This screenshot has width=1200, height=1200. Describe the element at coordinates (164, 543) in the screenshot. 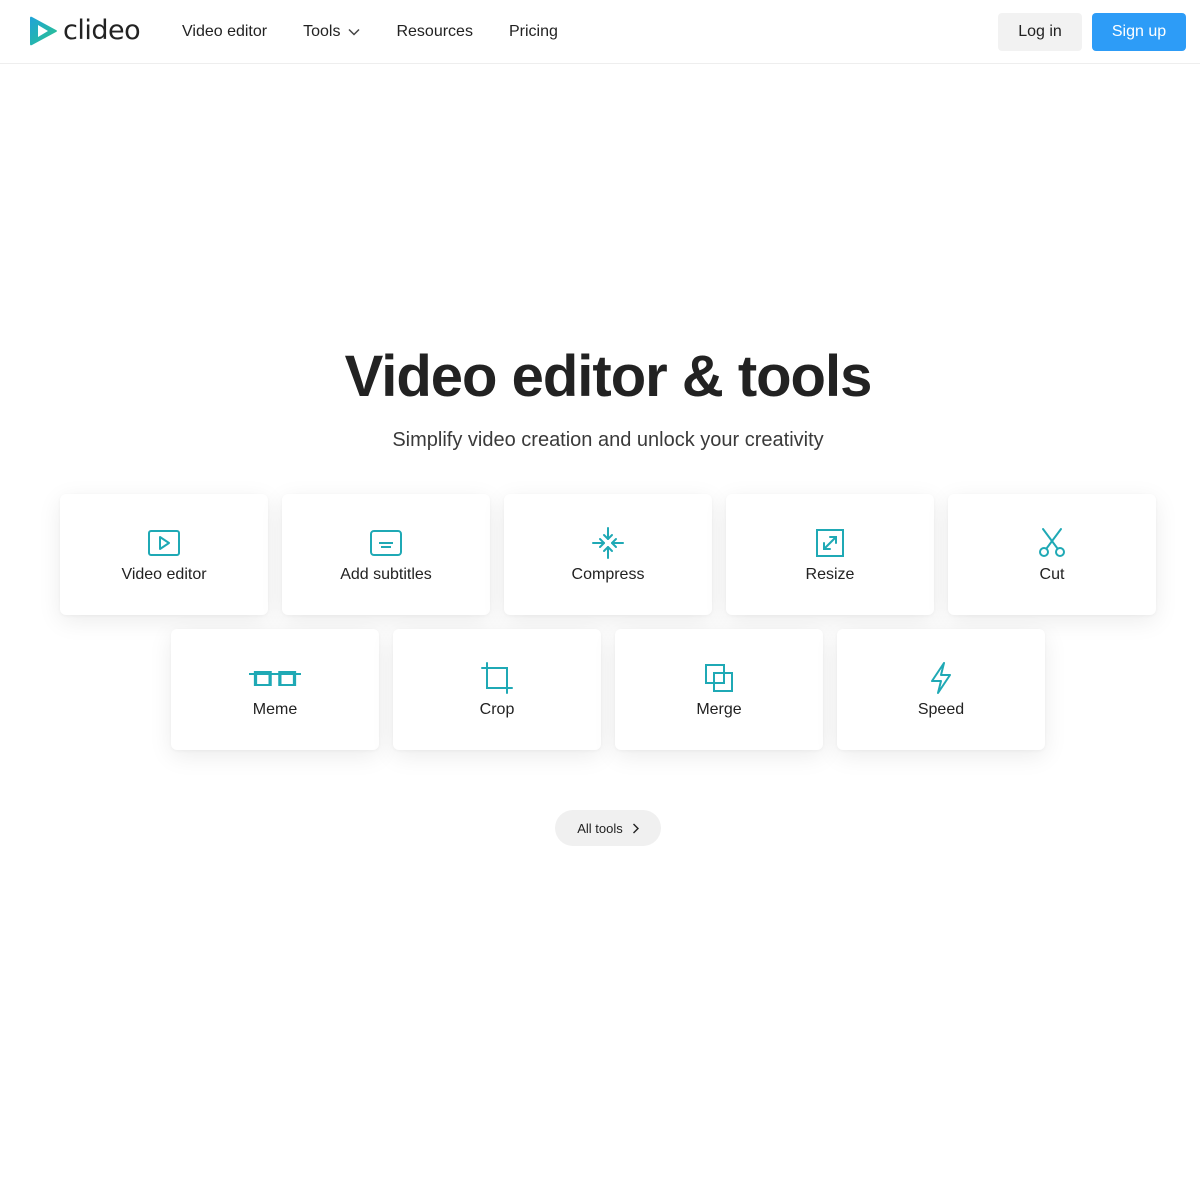

I see `play-icon` at that location.